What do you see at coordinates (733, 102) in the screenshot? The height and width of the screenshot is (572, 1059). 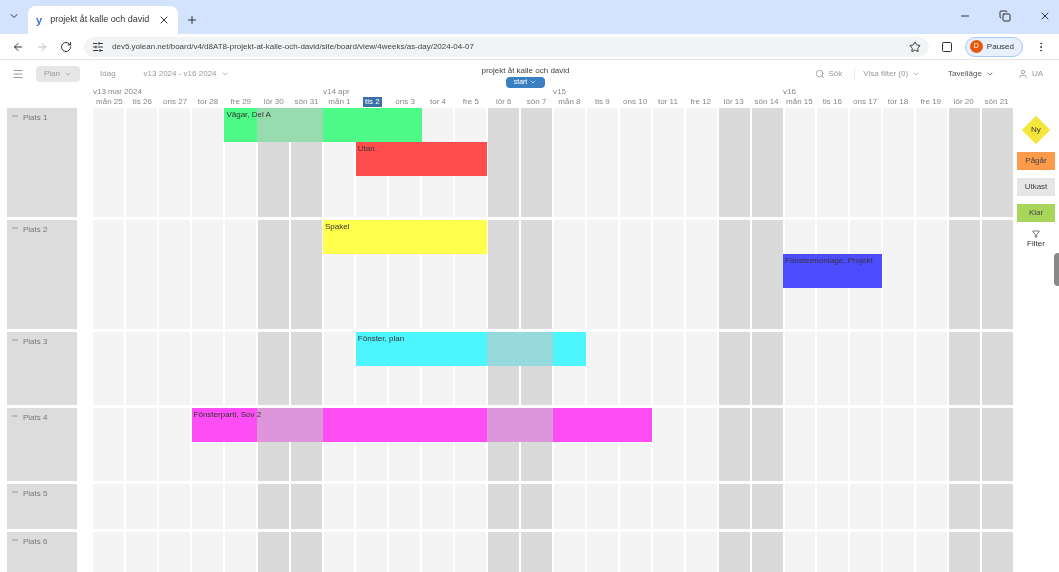 I see `day-label: lör 13` at bounding box center [733, 102].